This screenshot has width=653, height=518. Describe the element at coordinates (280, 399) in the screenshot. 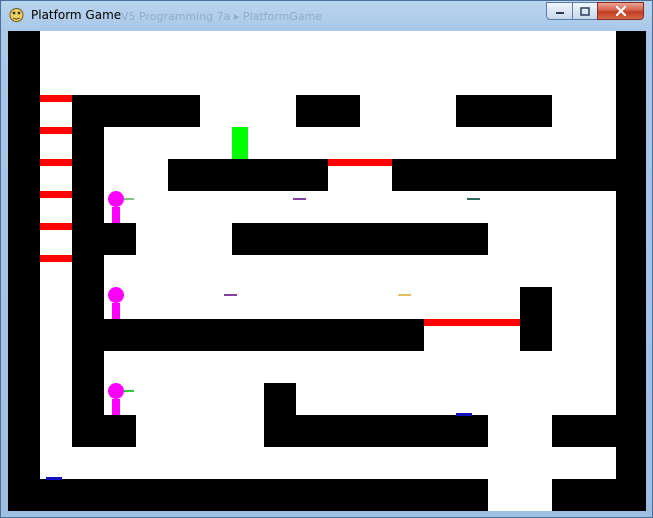

I see `step-row5` at that location.